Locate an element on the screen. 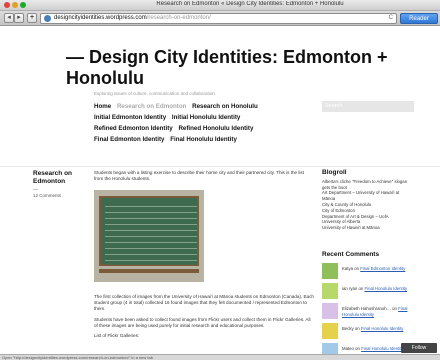 The image size is (440, 360). comments-link: 12 Comments is located at coordinates (47, 195).